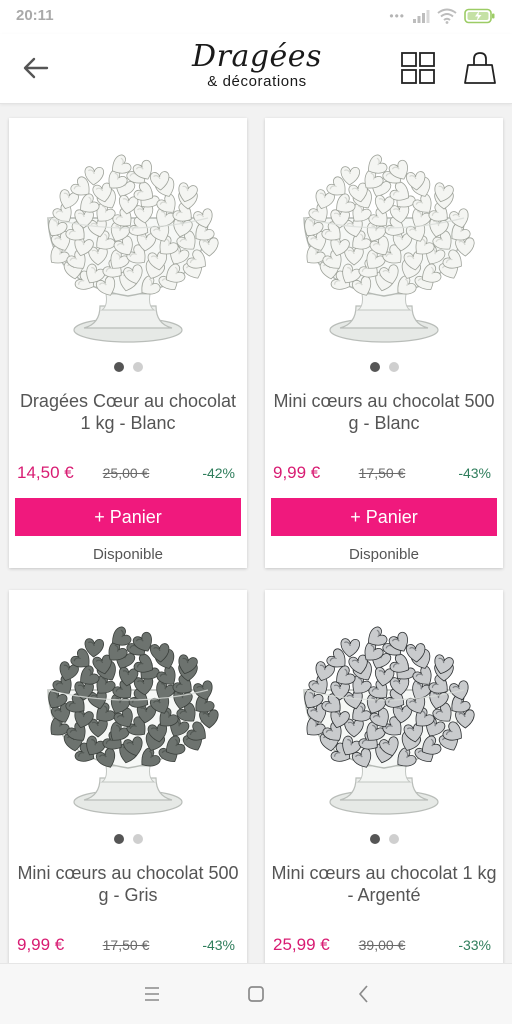  Describe the element at coordinates (384, 412) in the screenshot. I see `product-title: Mini cœurs au chocolat 500 g - Blanc` at that location.